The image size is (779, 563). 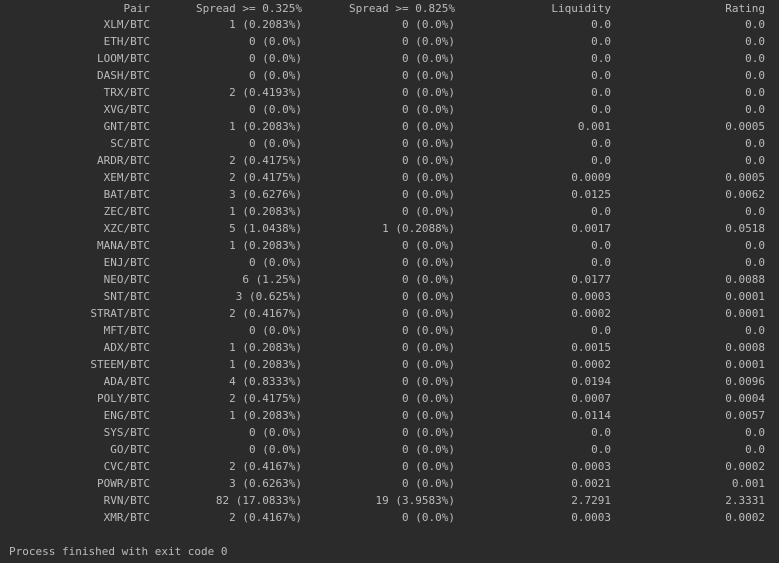 I want to click on table-row: MFT/BTC 0 (0.0%) 0 (0.0%) 0.0 0.0, so click(x=389, y=330).